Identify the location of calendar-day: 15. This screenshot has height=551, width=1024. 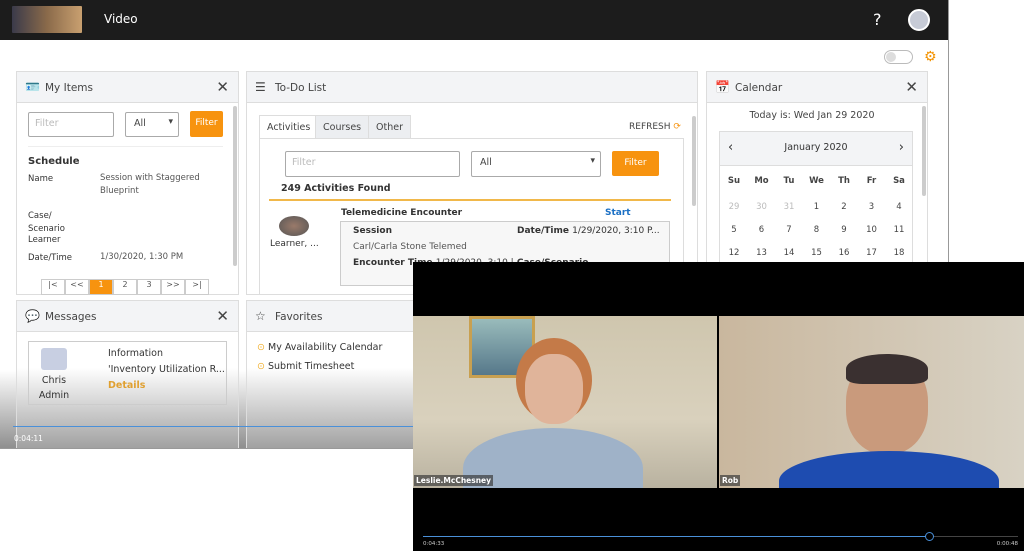
(817, 253).